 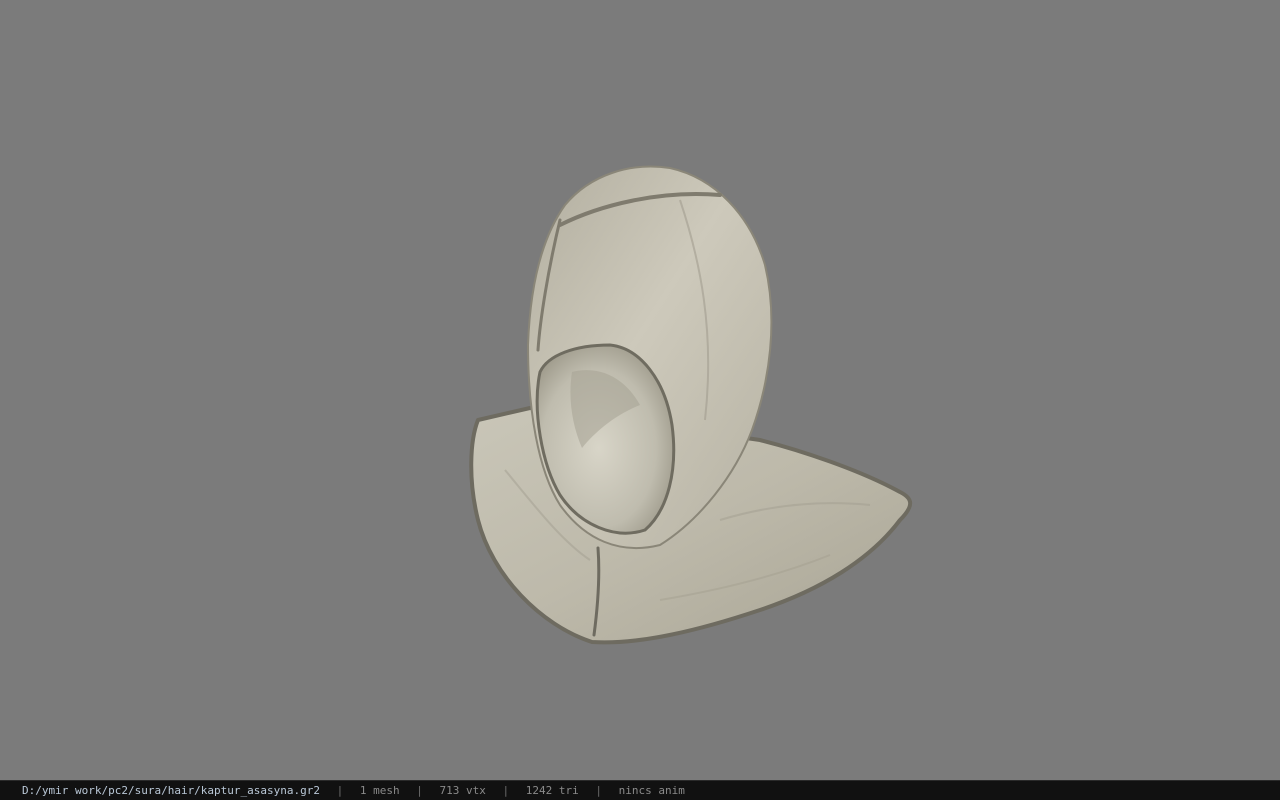 I want to click on animation-status: nincs anim, so click(x=651, y=790).